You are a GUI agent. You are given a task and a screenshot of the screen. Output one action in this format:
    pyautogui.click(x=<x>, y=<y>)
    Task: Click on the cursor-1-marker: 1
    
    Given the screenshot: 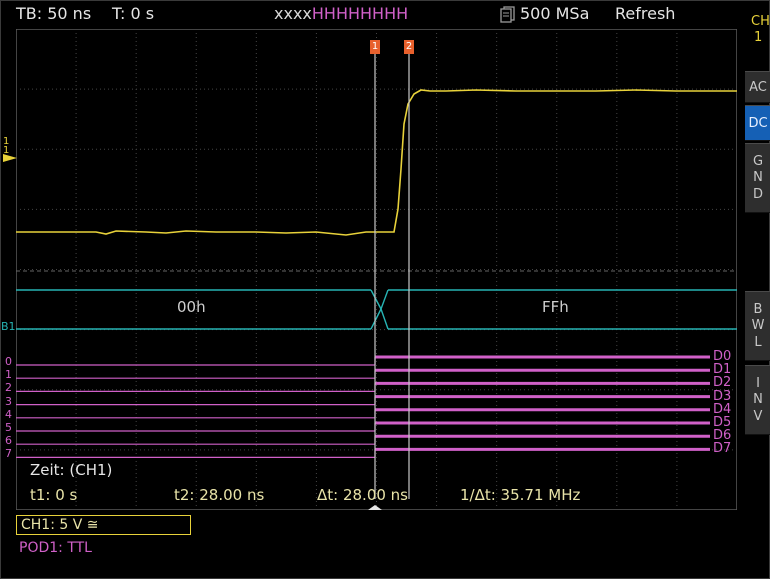 What is the action you would take?
    pyautogui.click(x=375, y=47)
    